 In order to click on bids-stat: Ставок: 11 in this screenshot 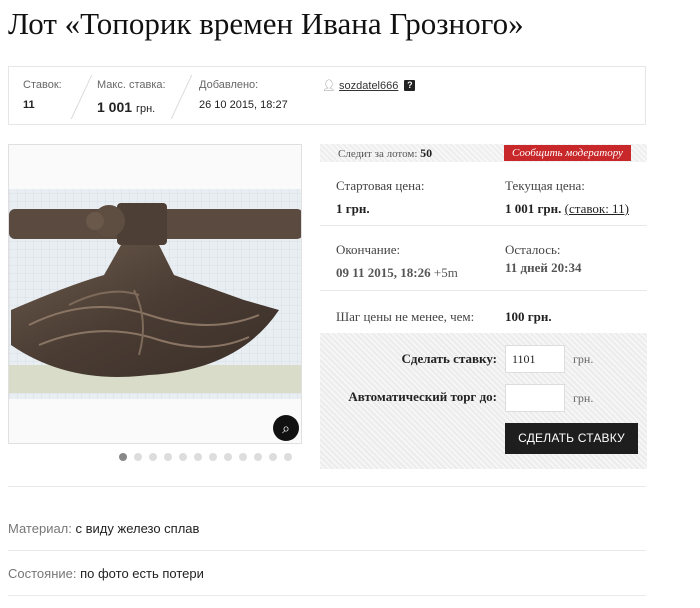, I will do `click(42, 95)`.